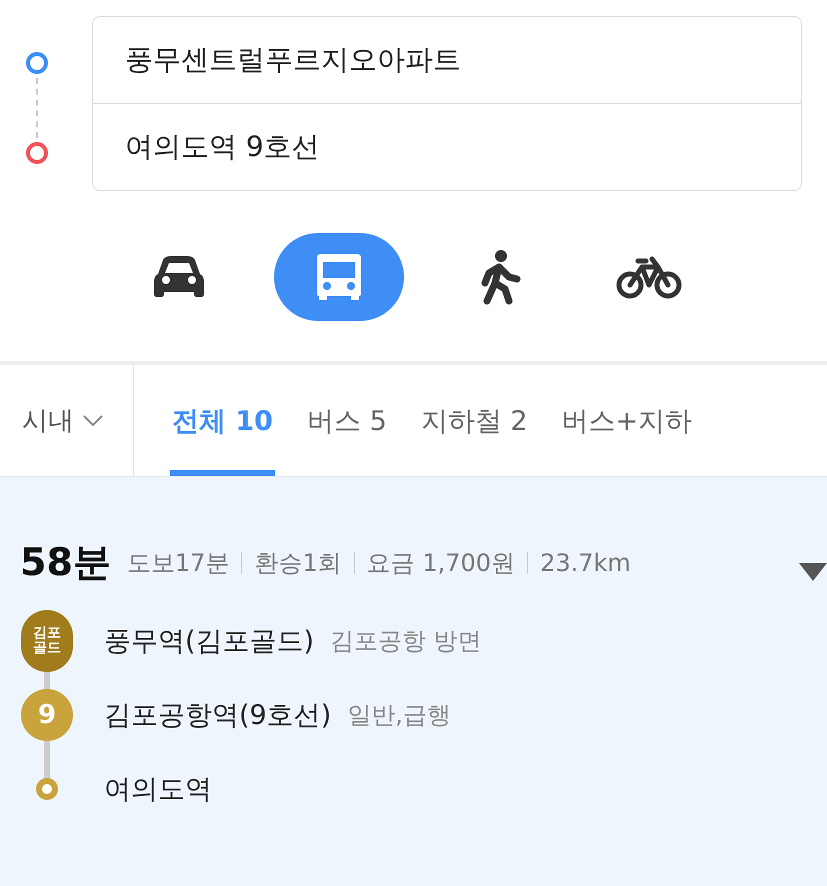 The width and height of the screenshot is (827, 886). What do you see at coordinates (93, 421) in the screenshot?
I see `chevron-down-icon` at bounding box center [93, 421].